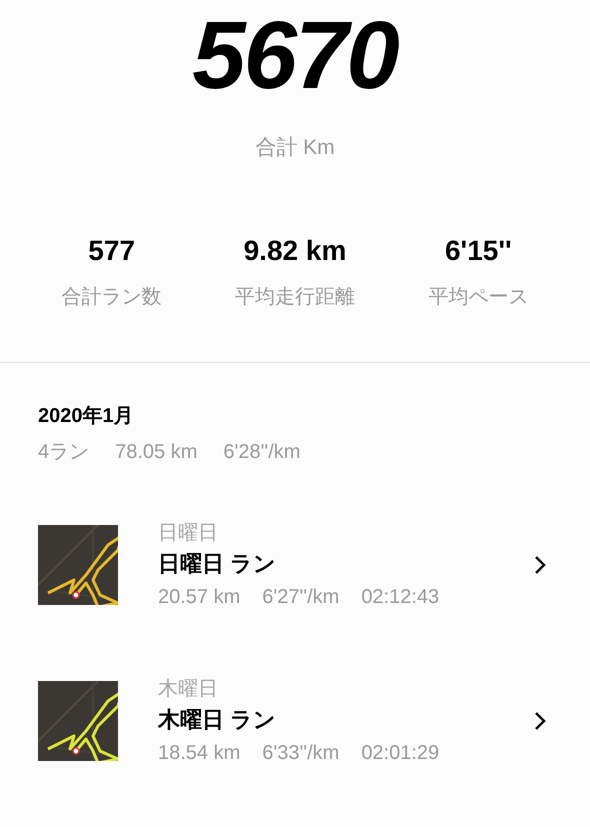 Image resolution: width=590 pixels, height=827 pixels. What do you see at coordinates (261, 452) in the screenshot?
I see `month-summary-text: 6'28''/km` at bounding box center [261, 452].